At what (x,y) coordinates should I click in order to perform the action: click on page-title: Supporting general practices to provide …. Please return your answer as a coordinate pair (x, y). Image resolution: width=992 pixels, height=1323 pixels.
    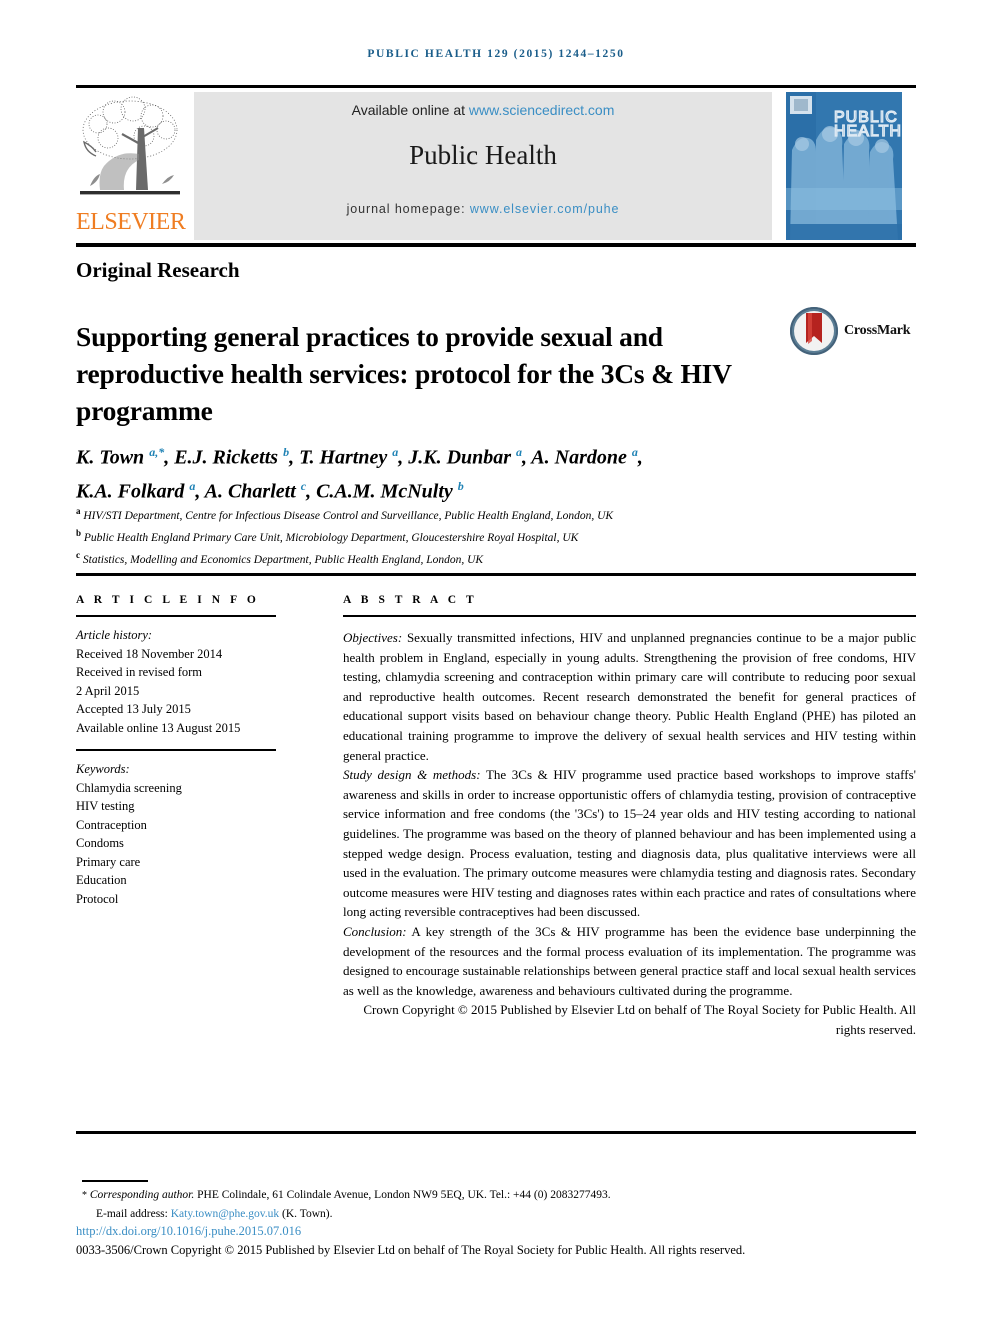
    Looking at the image, I should click on (404, 374).